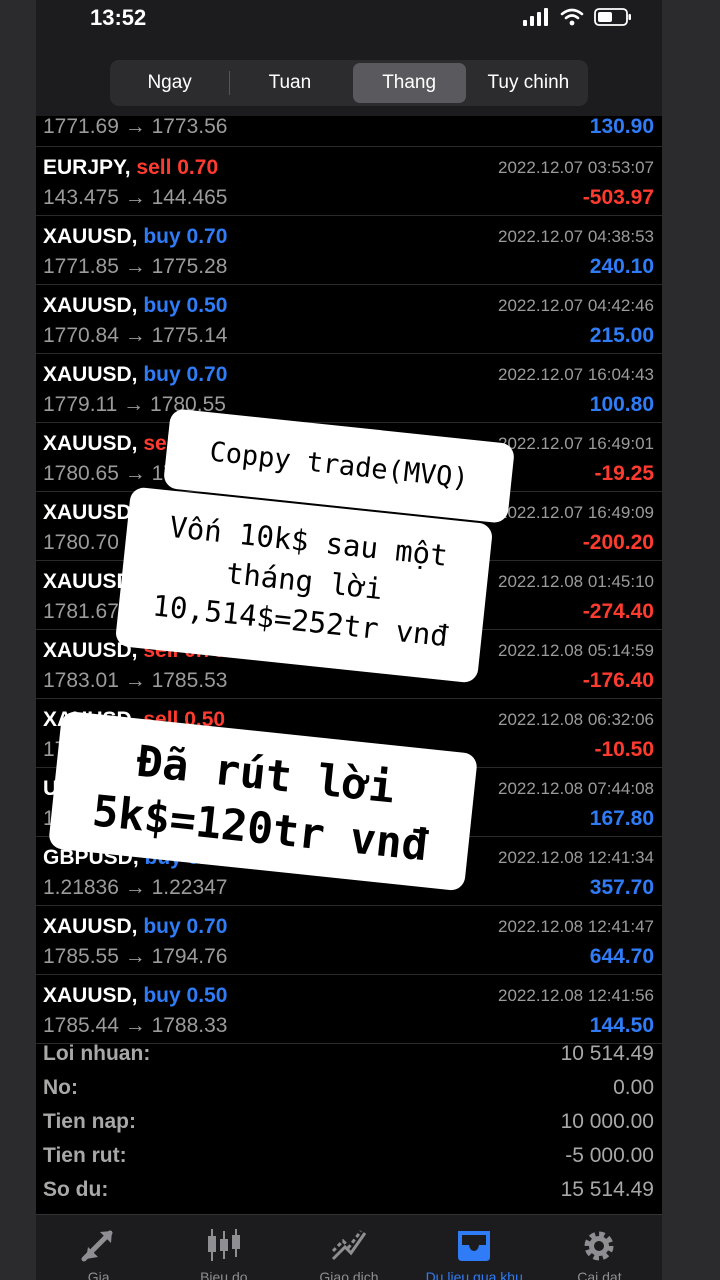  What do you see at coordinates (576, 305) in the screenshot?
I see `trade-date: 2022.12.07 04:42:46` at bounding box center [576, 305].